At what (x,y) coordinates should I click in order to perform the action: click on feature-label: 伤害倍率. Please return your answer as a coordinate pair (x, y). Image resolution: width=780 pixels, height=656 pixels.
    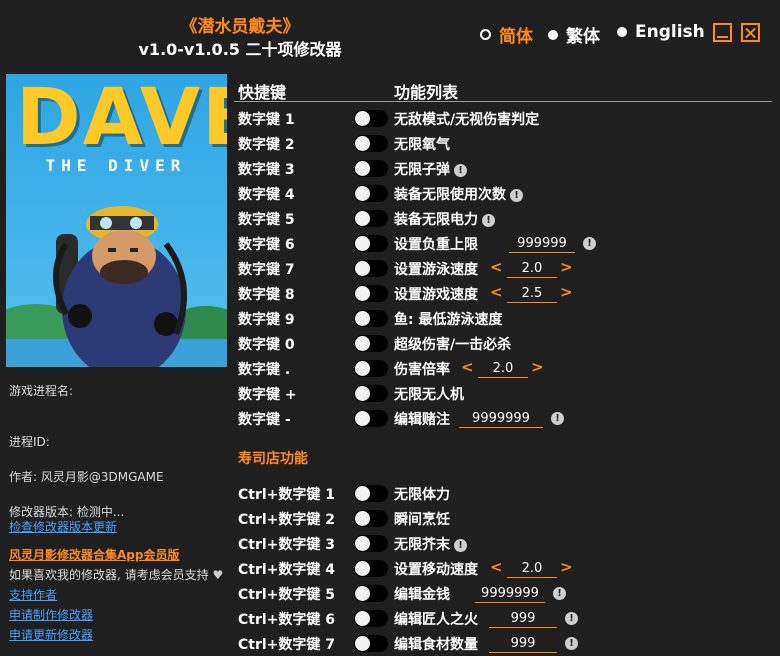
    Looking at the image, I should click on (422, 369).